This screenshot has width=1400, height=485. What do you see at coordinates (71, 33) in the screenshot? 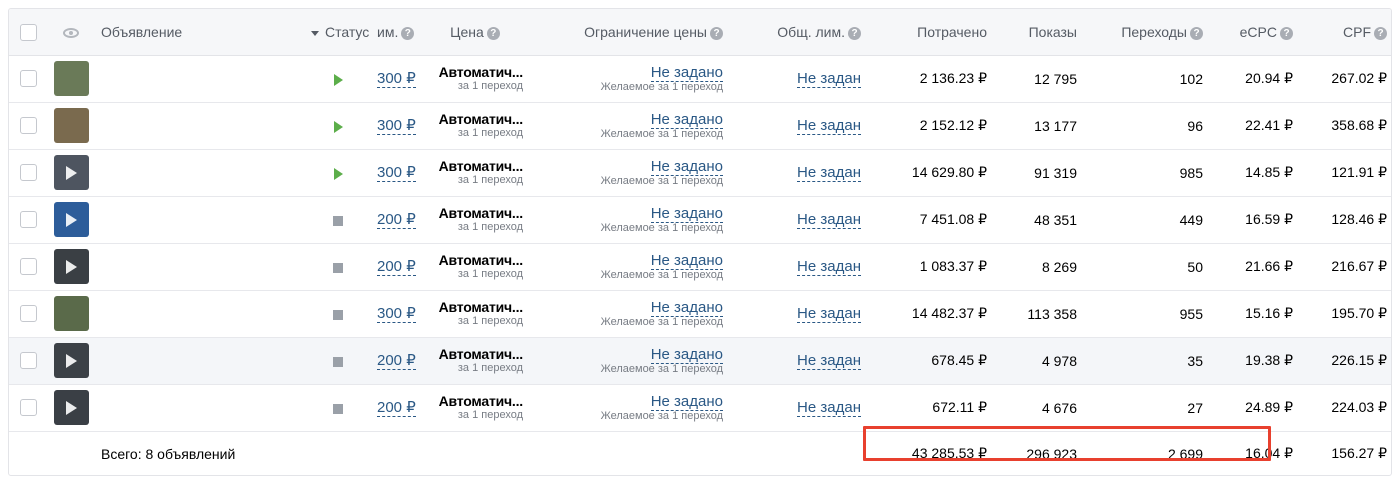
I see `eye-icon` at bounding box center [71, 33].